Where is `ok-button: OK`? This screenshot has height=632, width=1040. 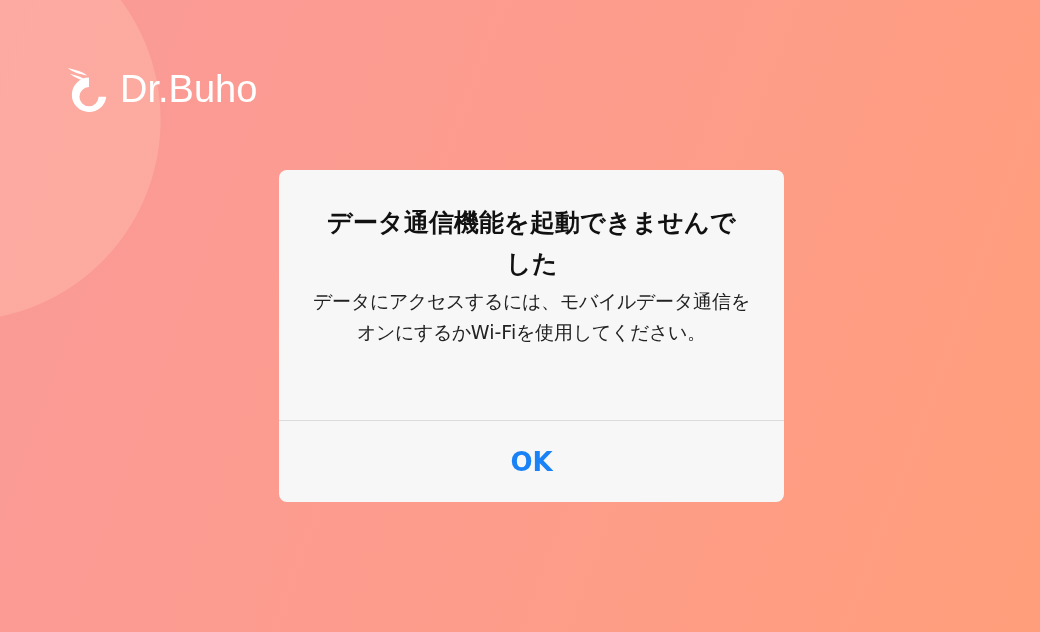 ok-button: OK is located at coordinates (531, 461).